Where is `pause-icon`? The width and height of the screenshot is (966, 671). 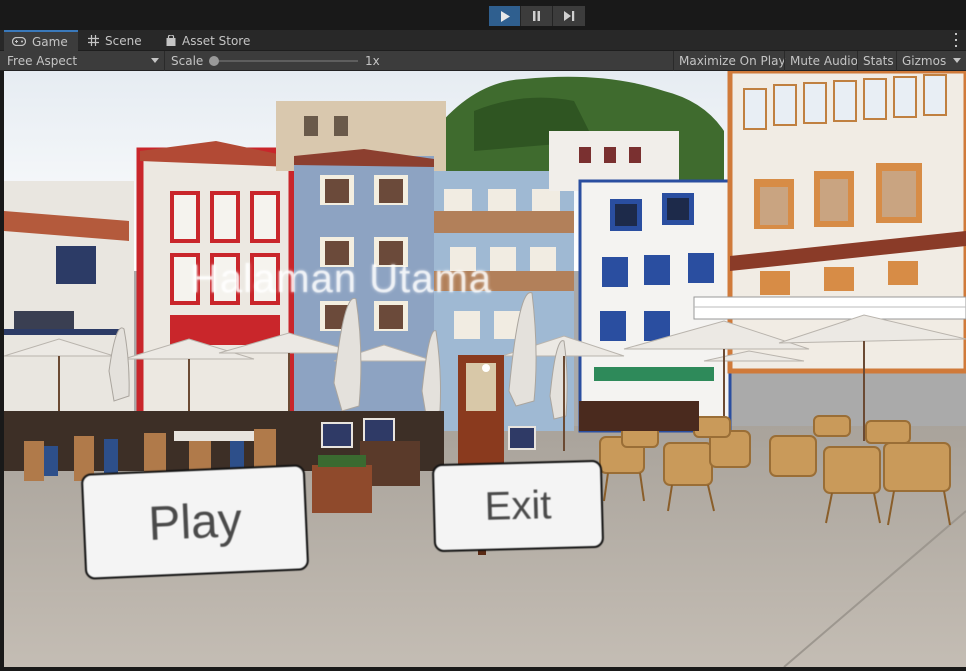 pause-icon is located at coordinates (536, 16).